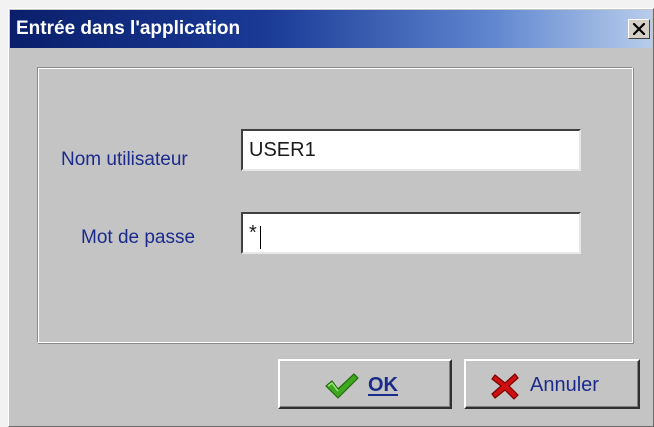 This screenshot has height=427, width=654. I want to click on window-title: Entrée dans l'application, so click(128, 28).